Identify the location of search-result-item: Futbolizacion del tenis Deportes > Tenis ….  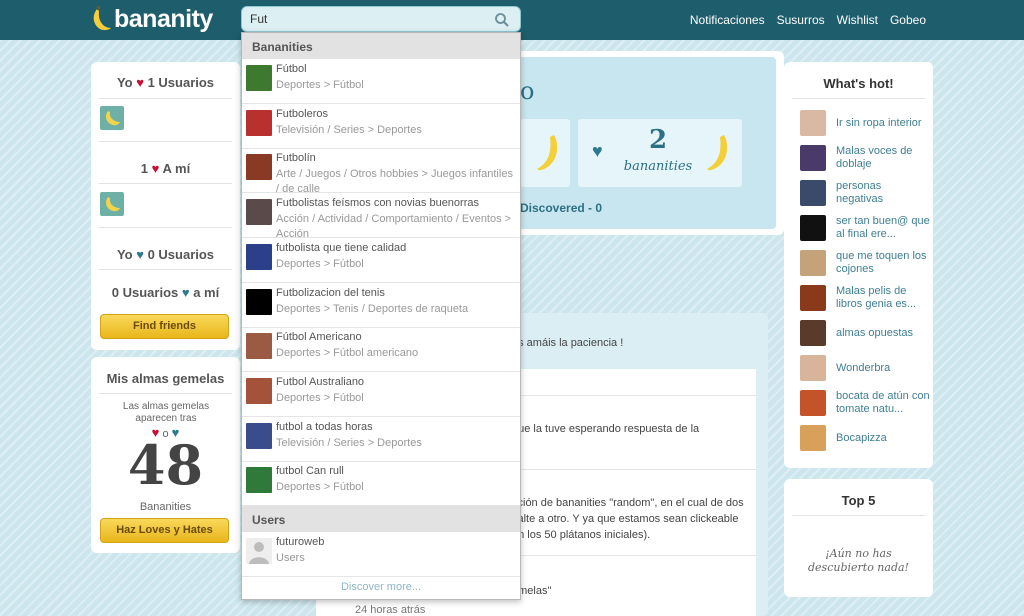
(381, 305).